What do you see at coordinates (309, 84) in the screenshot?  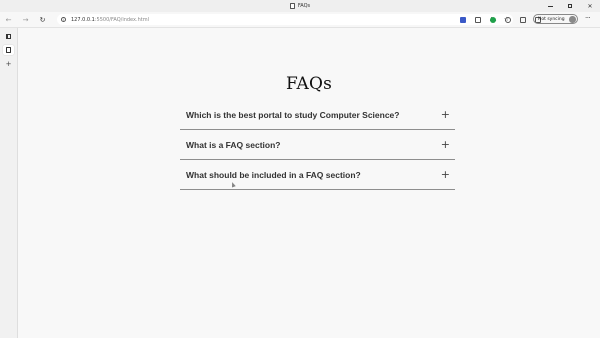 I see `page-title: FAQs` at bounding box center [309, 84].